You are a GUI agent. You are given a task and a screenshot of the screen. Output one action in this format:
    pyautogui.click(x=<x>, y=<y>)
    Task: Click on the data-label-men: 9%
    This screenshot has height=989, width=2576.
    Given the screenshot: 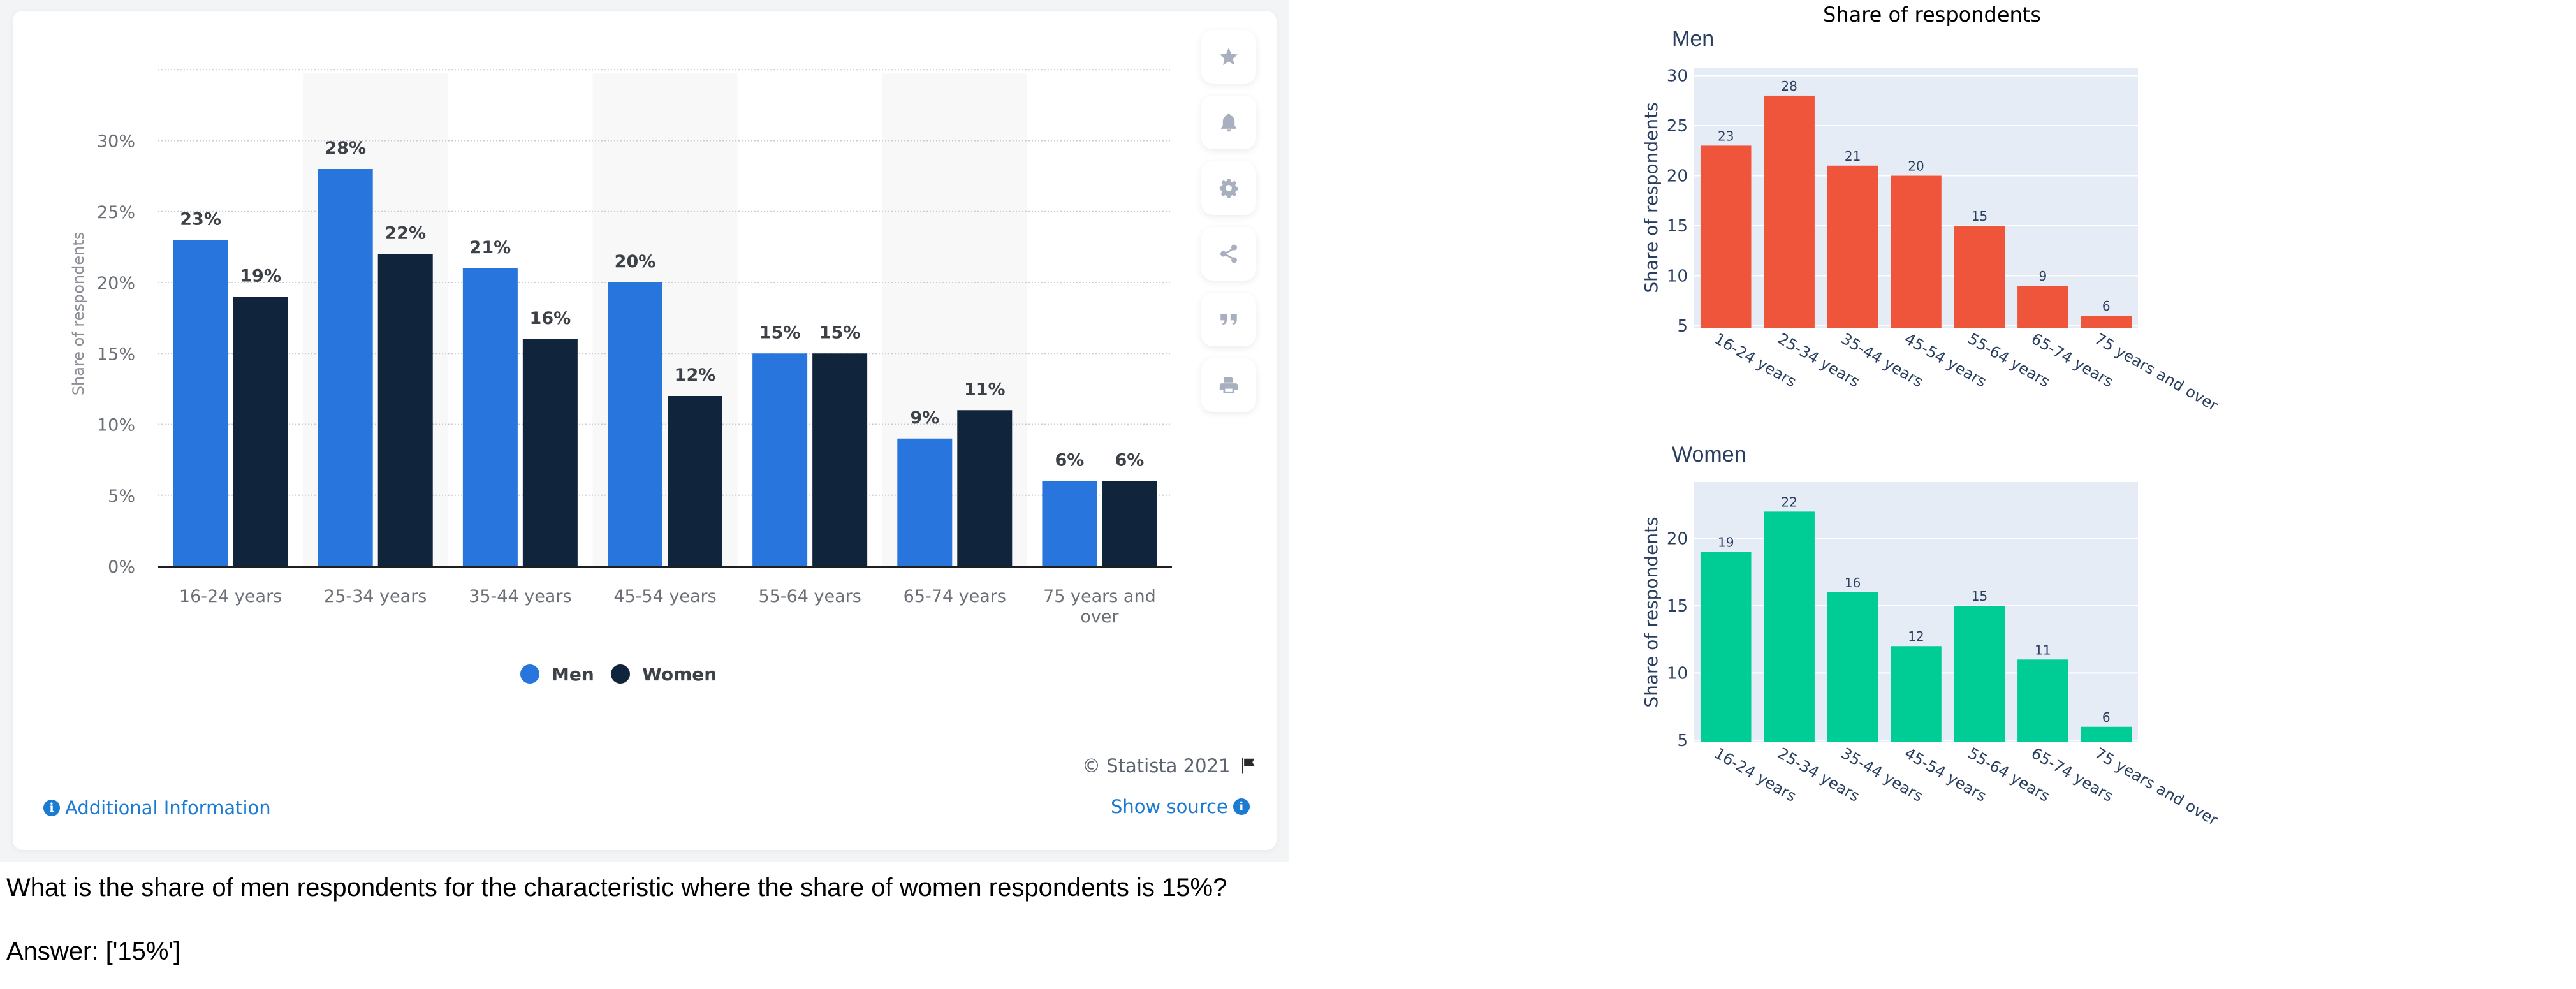 What is the action you would take?
    pyautogui.click(x=924, y=418)
    